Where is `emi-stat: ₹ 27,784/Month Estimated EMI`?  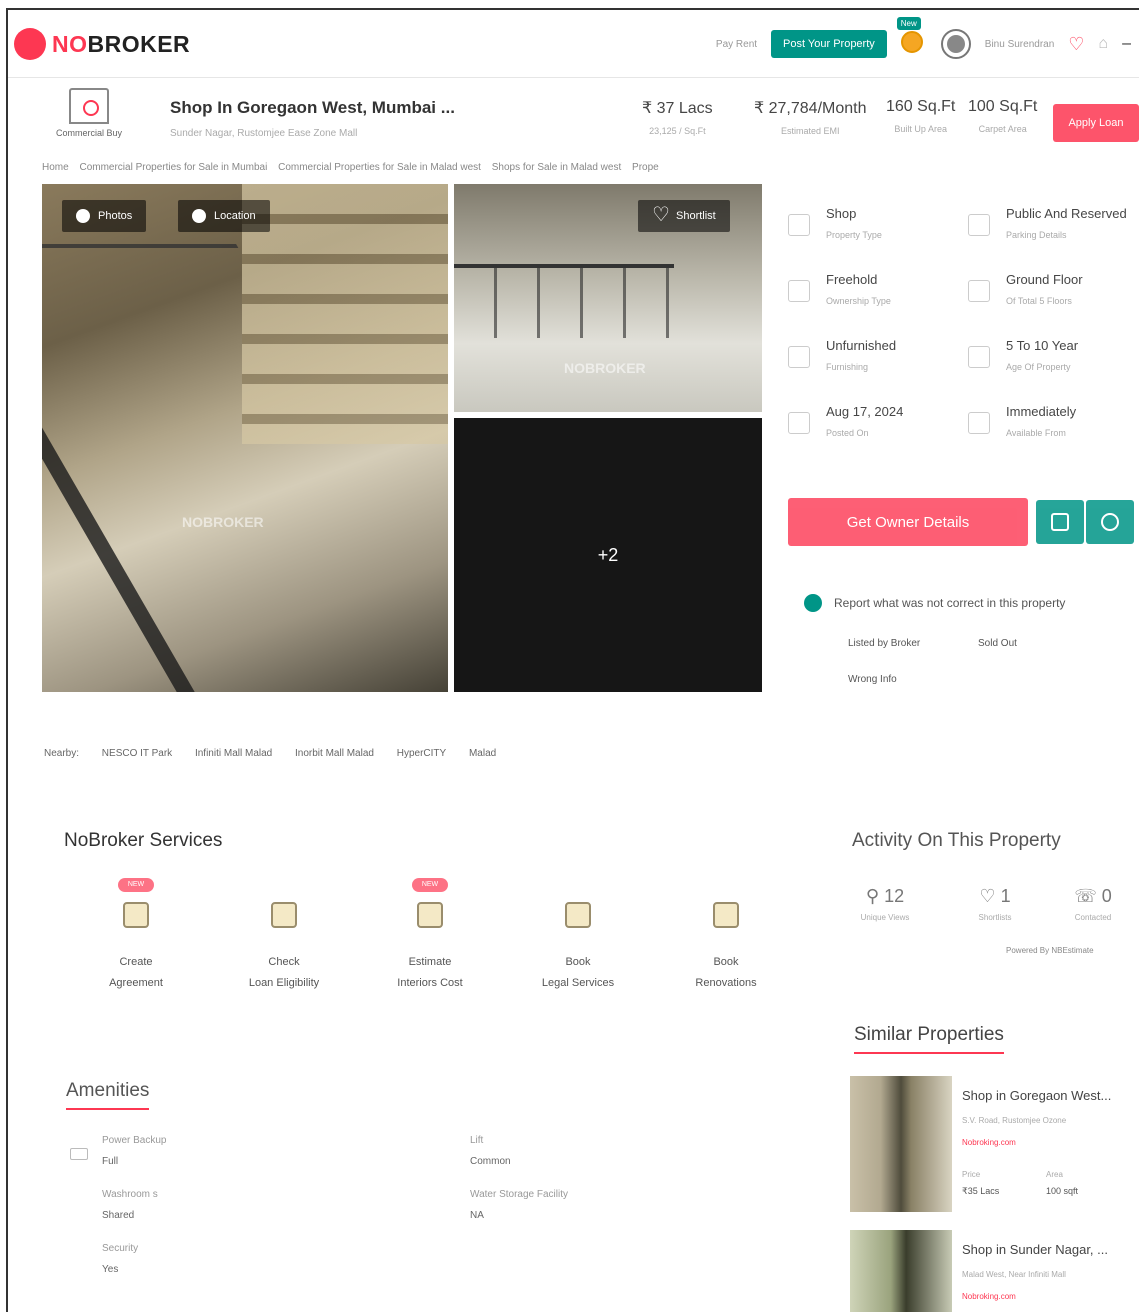 emi-stat: ₹ 27,784/Month Estimated EMI is located at coordinates (810, 117).